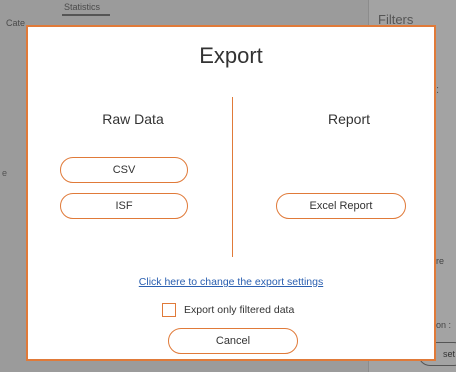 The width and height of the screenshot is (456, 372). I want to click on filters-re-text: re, so click(440, 261).